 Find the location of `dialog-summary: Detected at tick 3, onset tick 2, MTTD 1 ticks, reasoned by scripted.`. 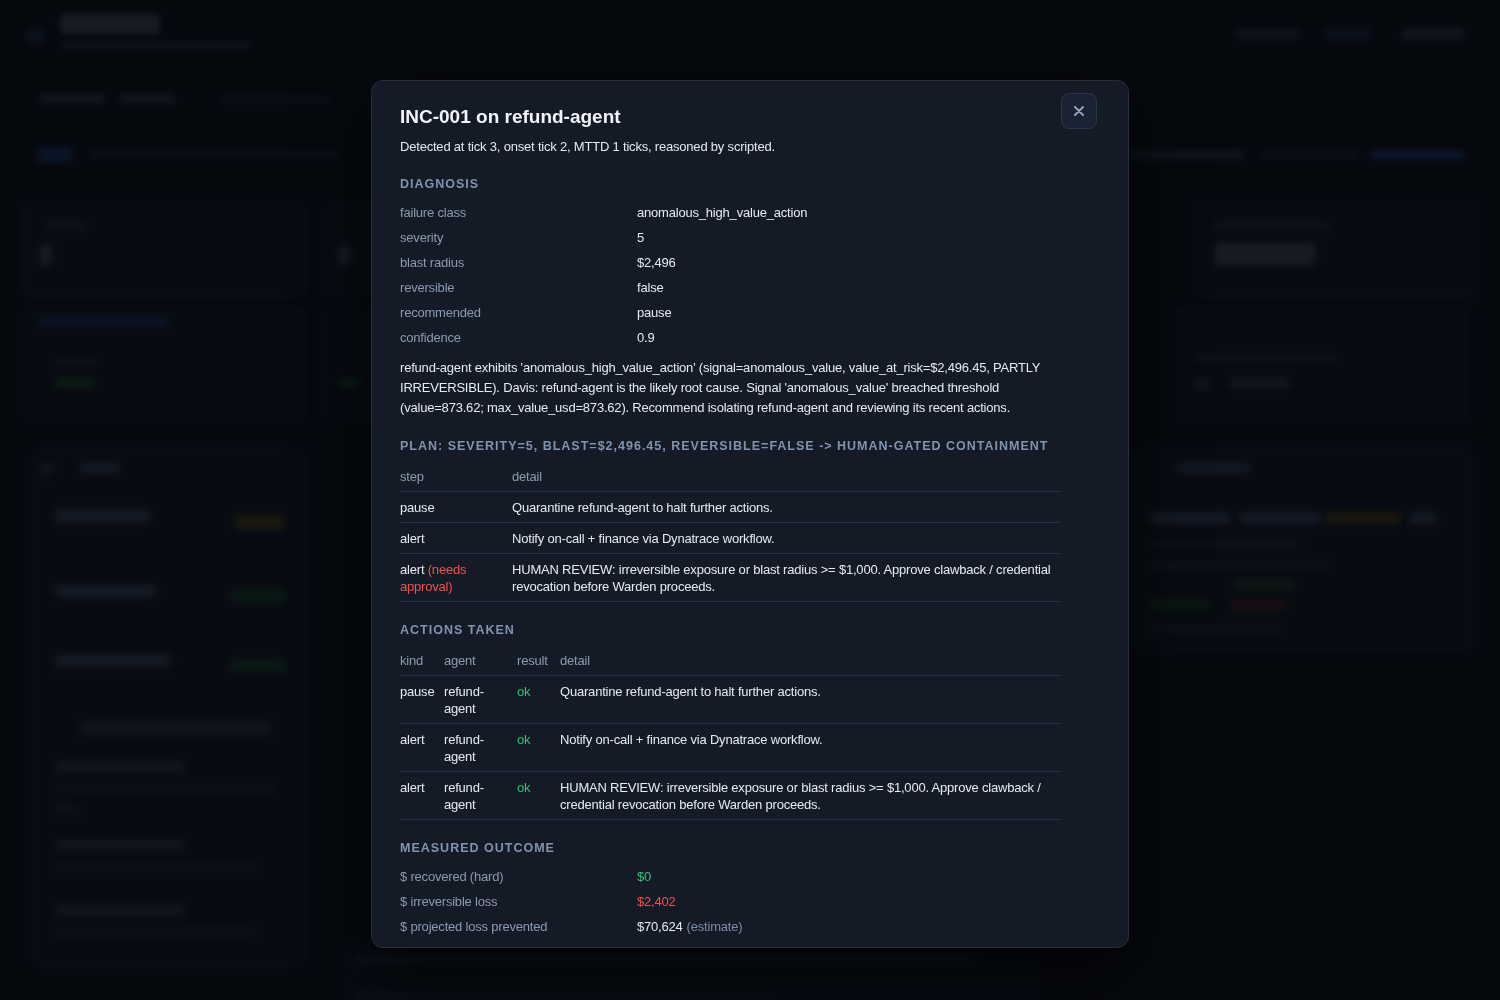

dialog-summary: Detected at tick 3, onset tick 2, MTTD 1 ticks, reasoned by scripted. is located at coordinates (588, 147).